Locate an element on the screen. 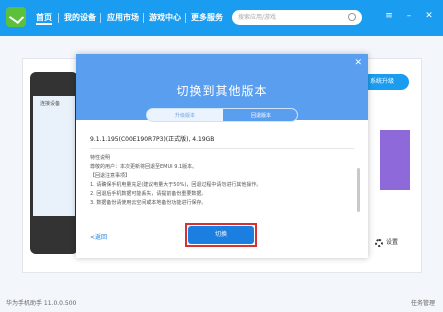 The width and height of the screenshot is (443, 312). notes-line: 1. 请确保手机电量充足(建议电量大于50%)，回退过程中请勿进行其他操作。 is located at coordinates (176, 185).